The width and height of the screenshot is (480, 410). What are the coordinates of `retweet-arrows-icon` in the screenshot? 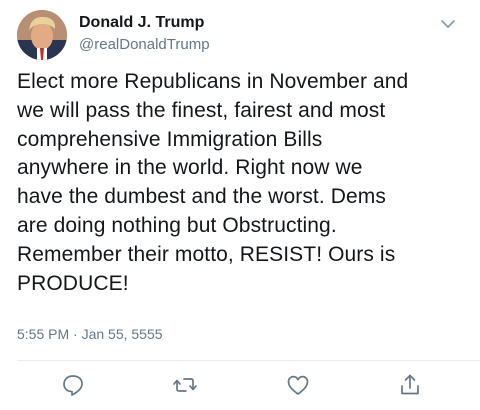 It's located at (185, 385).